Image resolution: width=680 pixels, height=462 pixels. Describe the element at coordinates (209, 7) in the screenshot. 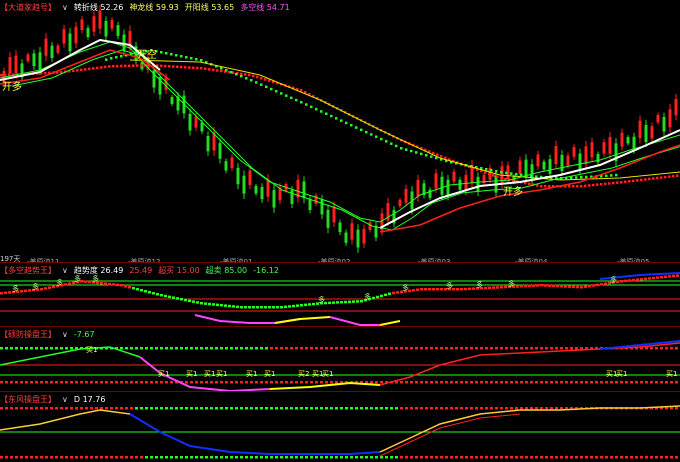

I see `main-item-2: 开阳线 53.65` at that location.